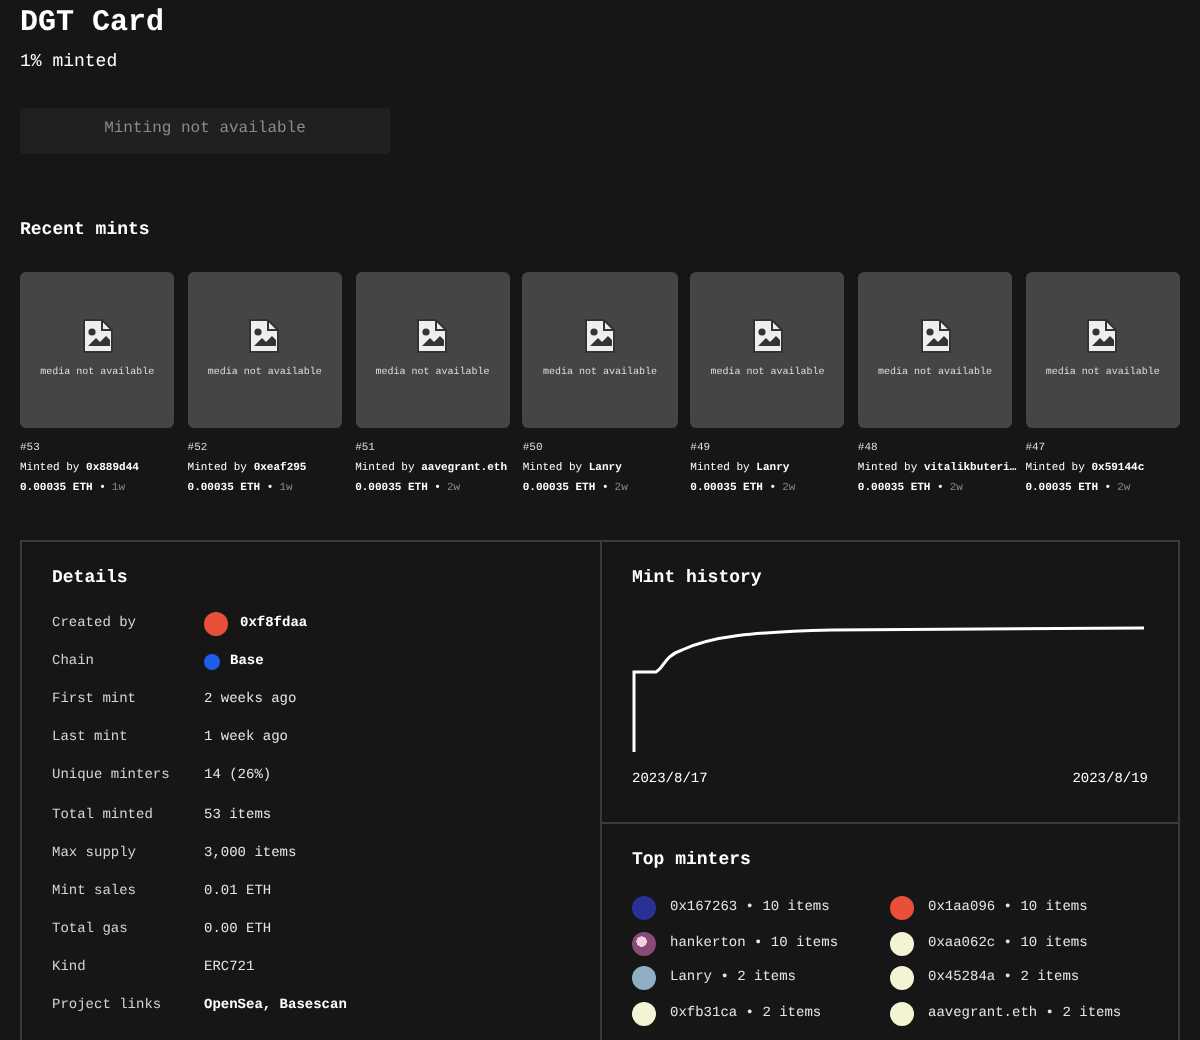 The image size is (1200, 1040). Describe the element at coordinates (86, 230) in the screenshot. I see `section-heading: Recent mints` at that location.